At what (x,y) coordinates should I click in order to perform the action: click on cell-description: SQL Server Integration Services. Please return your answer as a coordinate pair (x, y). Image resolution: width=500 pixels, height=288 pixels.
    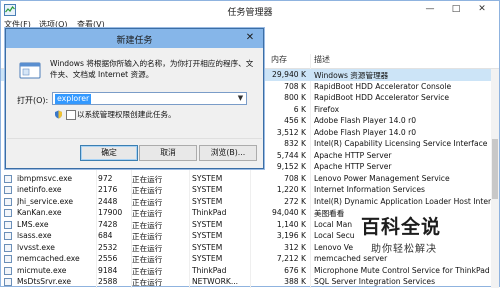
    Looking at the image, I should click on (375, 281).